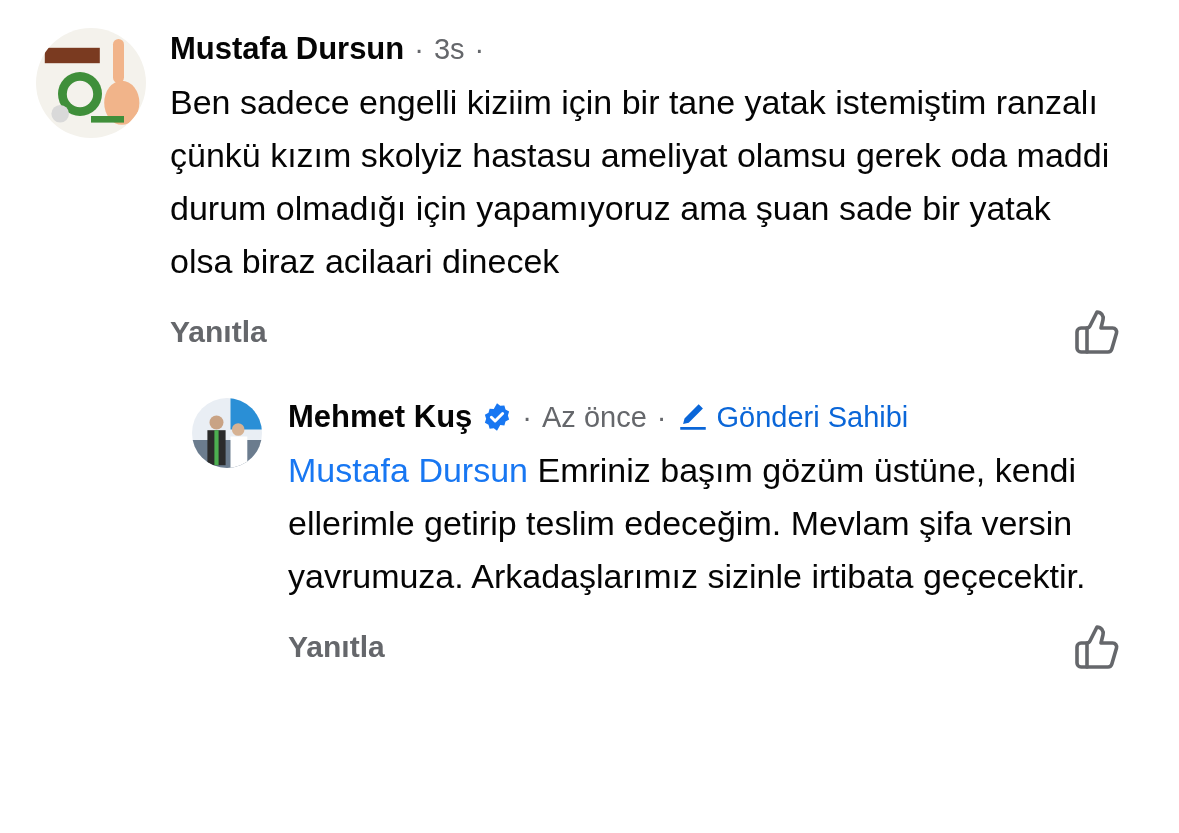  I want to click on author-name: Mustafa Dursun, so click(287, 49).